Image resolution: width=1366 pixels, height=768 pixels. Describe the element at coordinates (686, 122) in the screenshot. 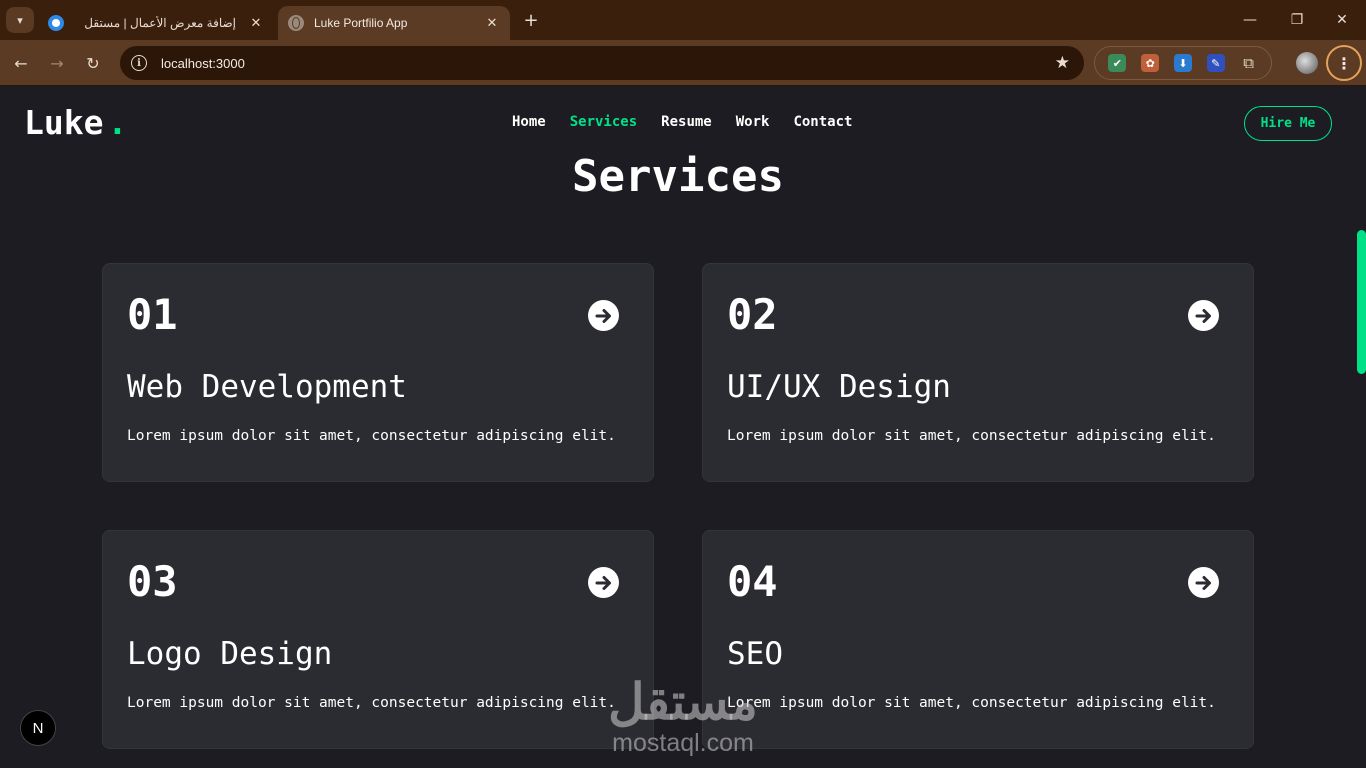

I see `nav-resume: Resume` at that location.